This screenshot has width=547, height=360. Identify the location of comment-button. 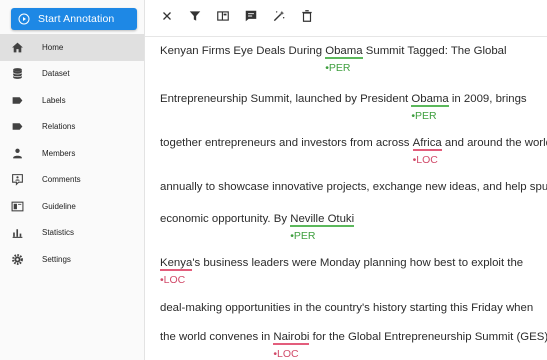
(251, 18).